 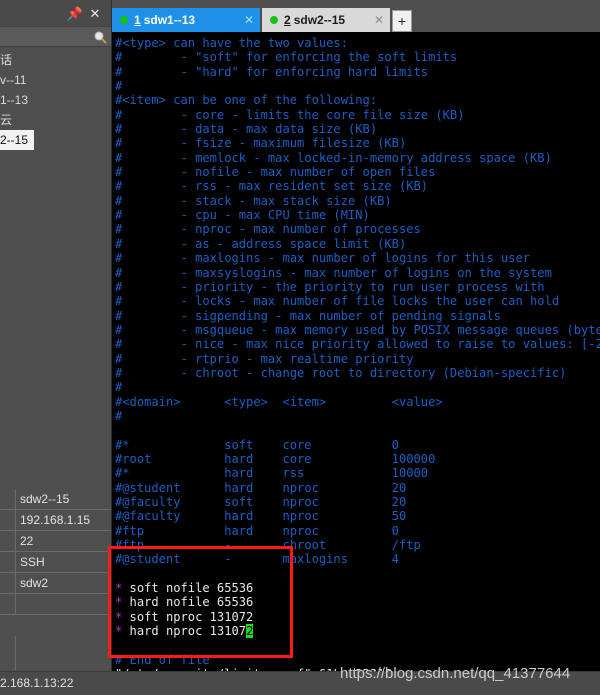 What do you see at coordinates (257, 530) in the screenshot?
I see `terminal-text: #ftp hard nproc 0` at bounding box center [257, 530].